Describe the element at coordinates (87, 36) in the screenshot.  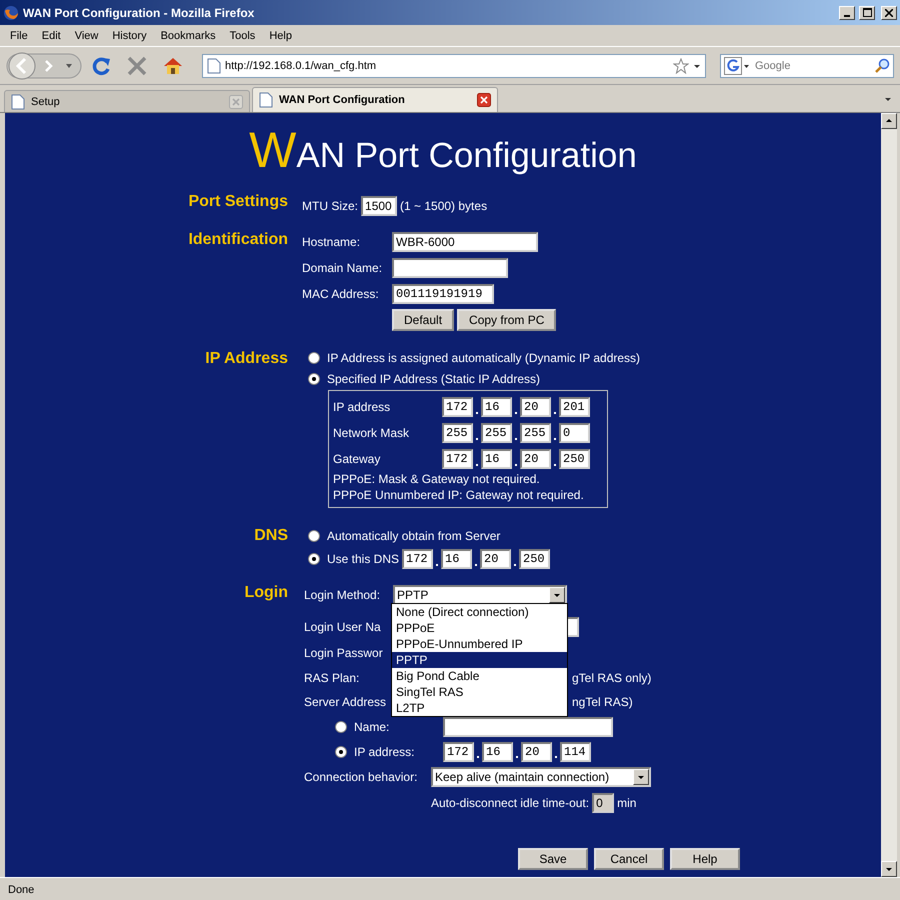
I see `menu-item: View` at that location.